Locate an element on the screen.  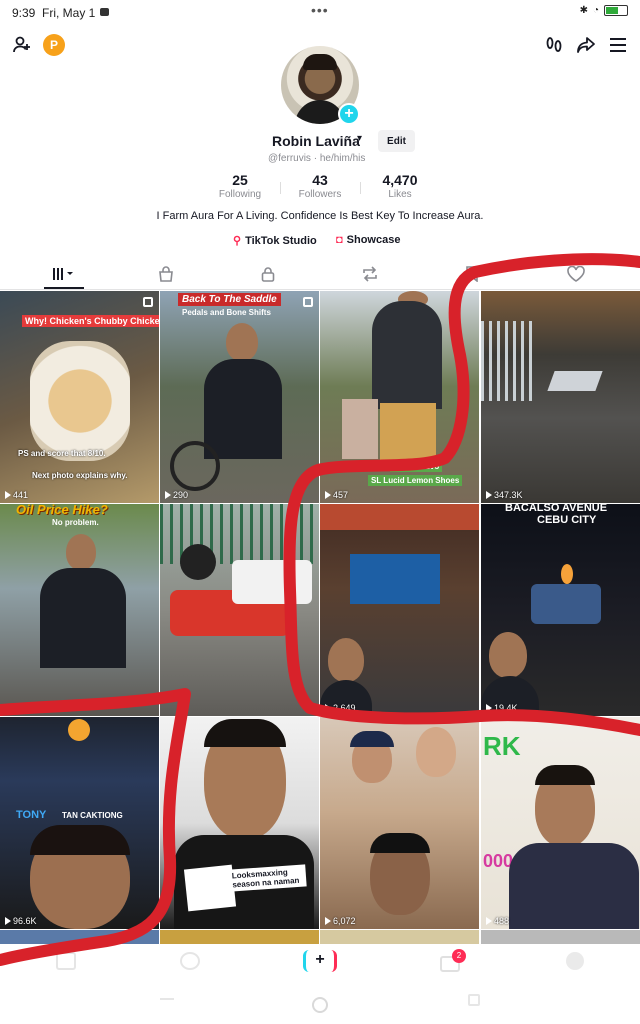
system-nav-bar is located at coordinates (320, 1002).